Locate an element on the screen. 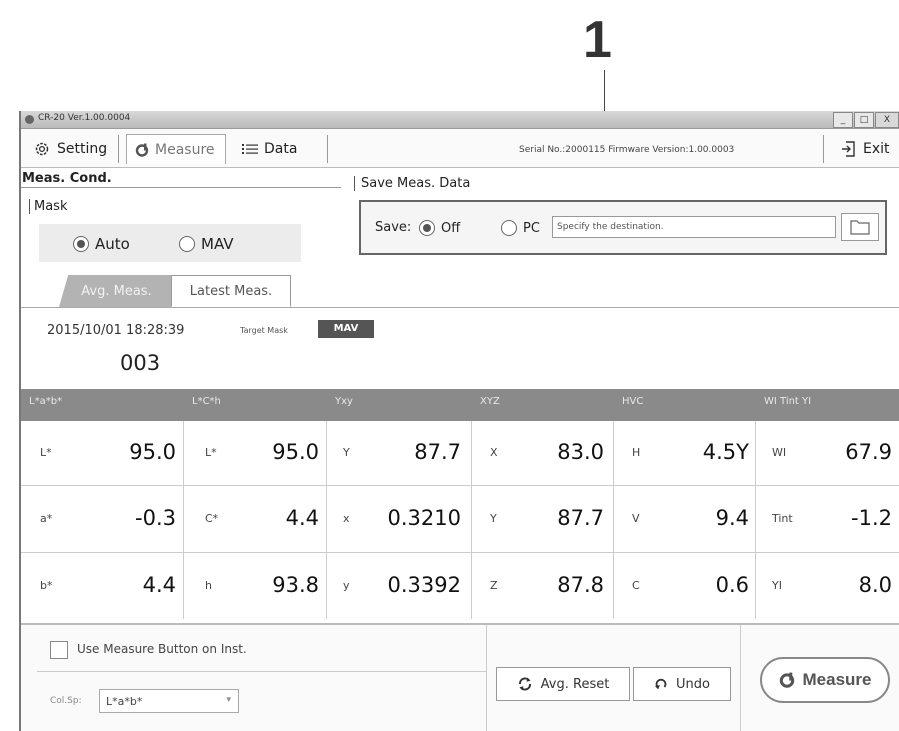  browse-folder-button is located at coordinates (860, 227).